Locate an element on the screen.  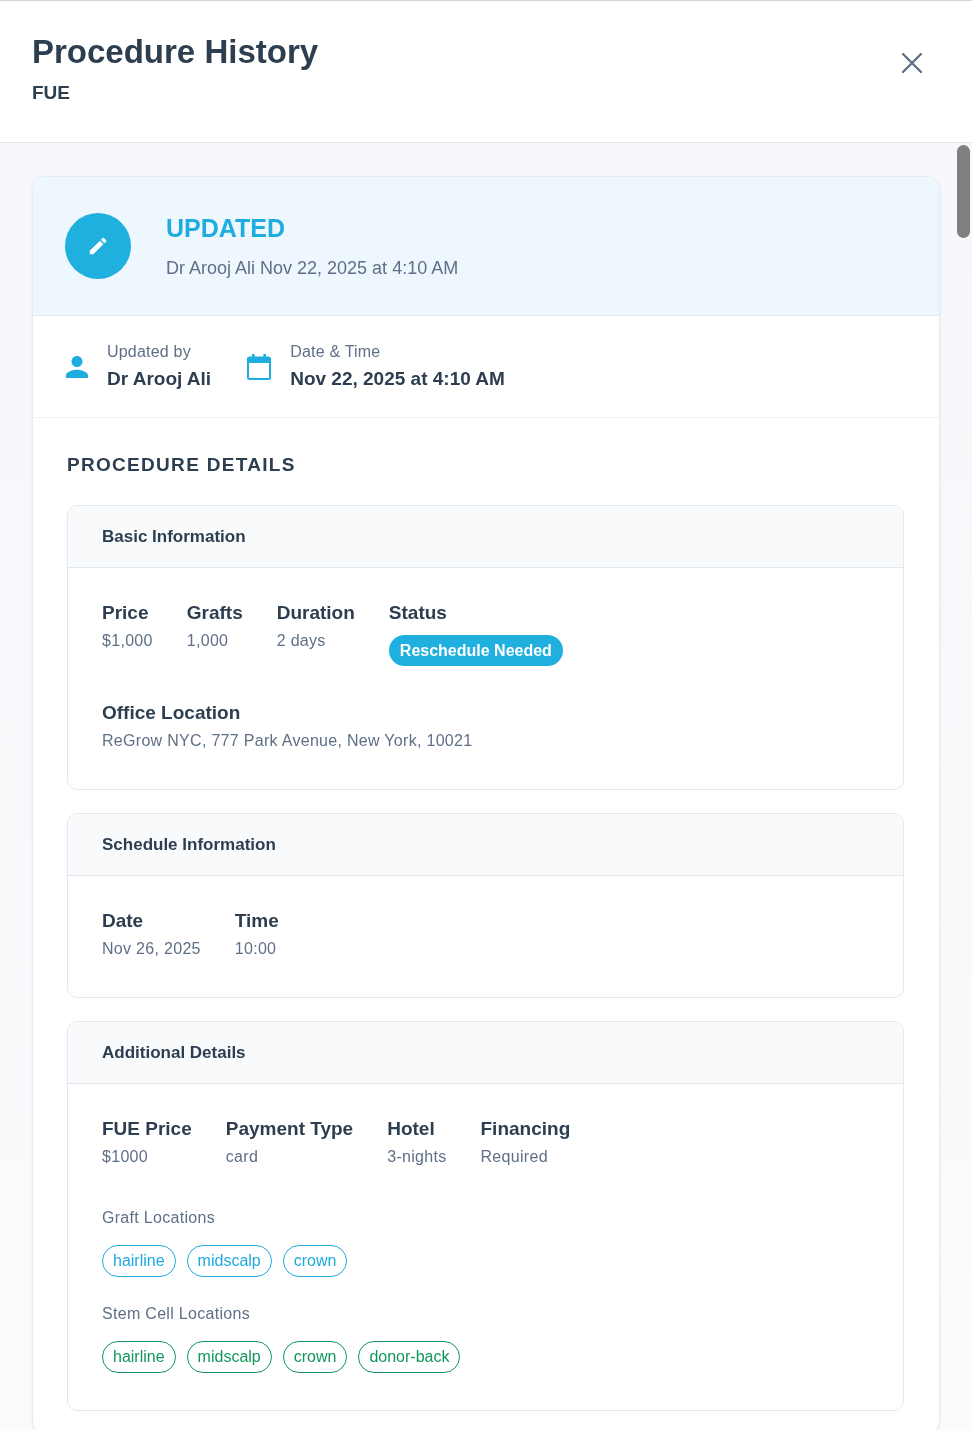
field-label: Duration is located at coordinates (315, 613).